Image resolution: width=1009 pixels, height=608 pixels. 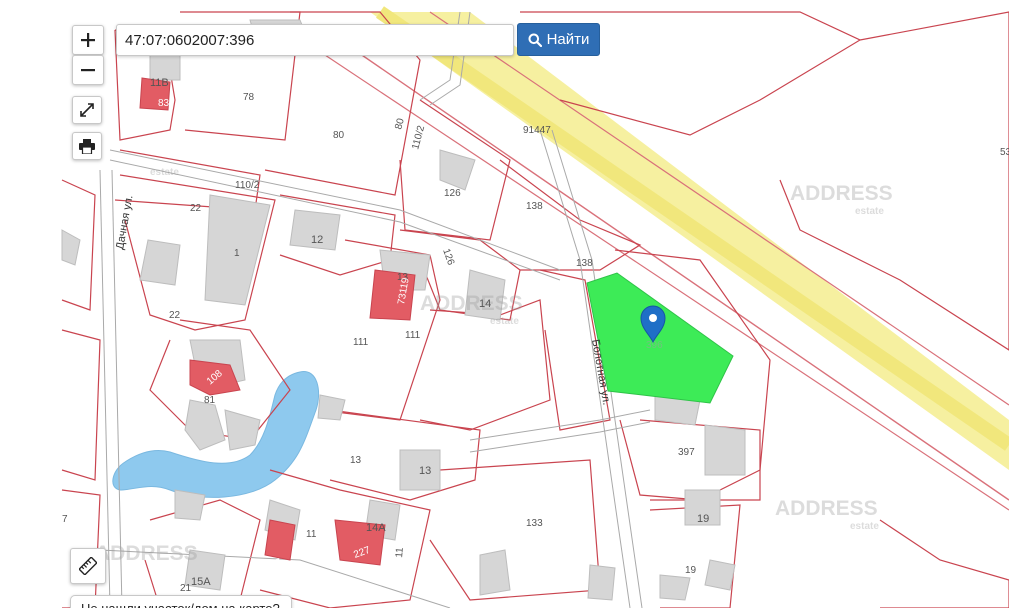 I want to click on plus-icon, so click(x=88, y=40).